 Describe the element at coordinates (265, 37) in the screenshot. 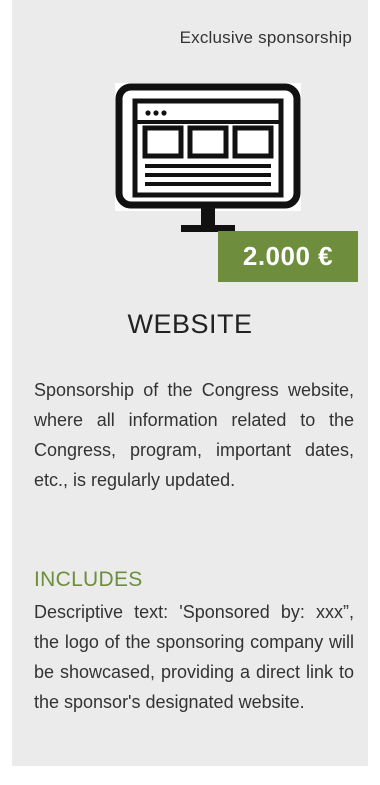

I see `exclusive-tag: Exclusive sponsorship` at that location.